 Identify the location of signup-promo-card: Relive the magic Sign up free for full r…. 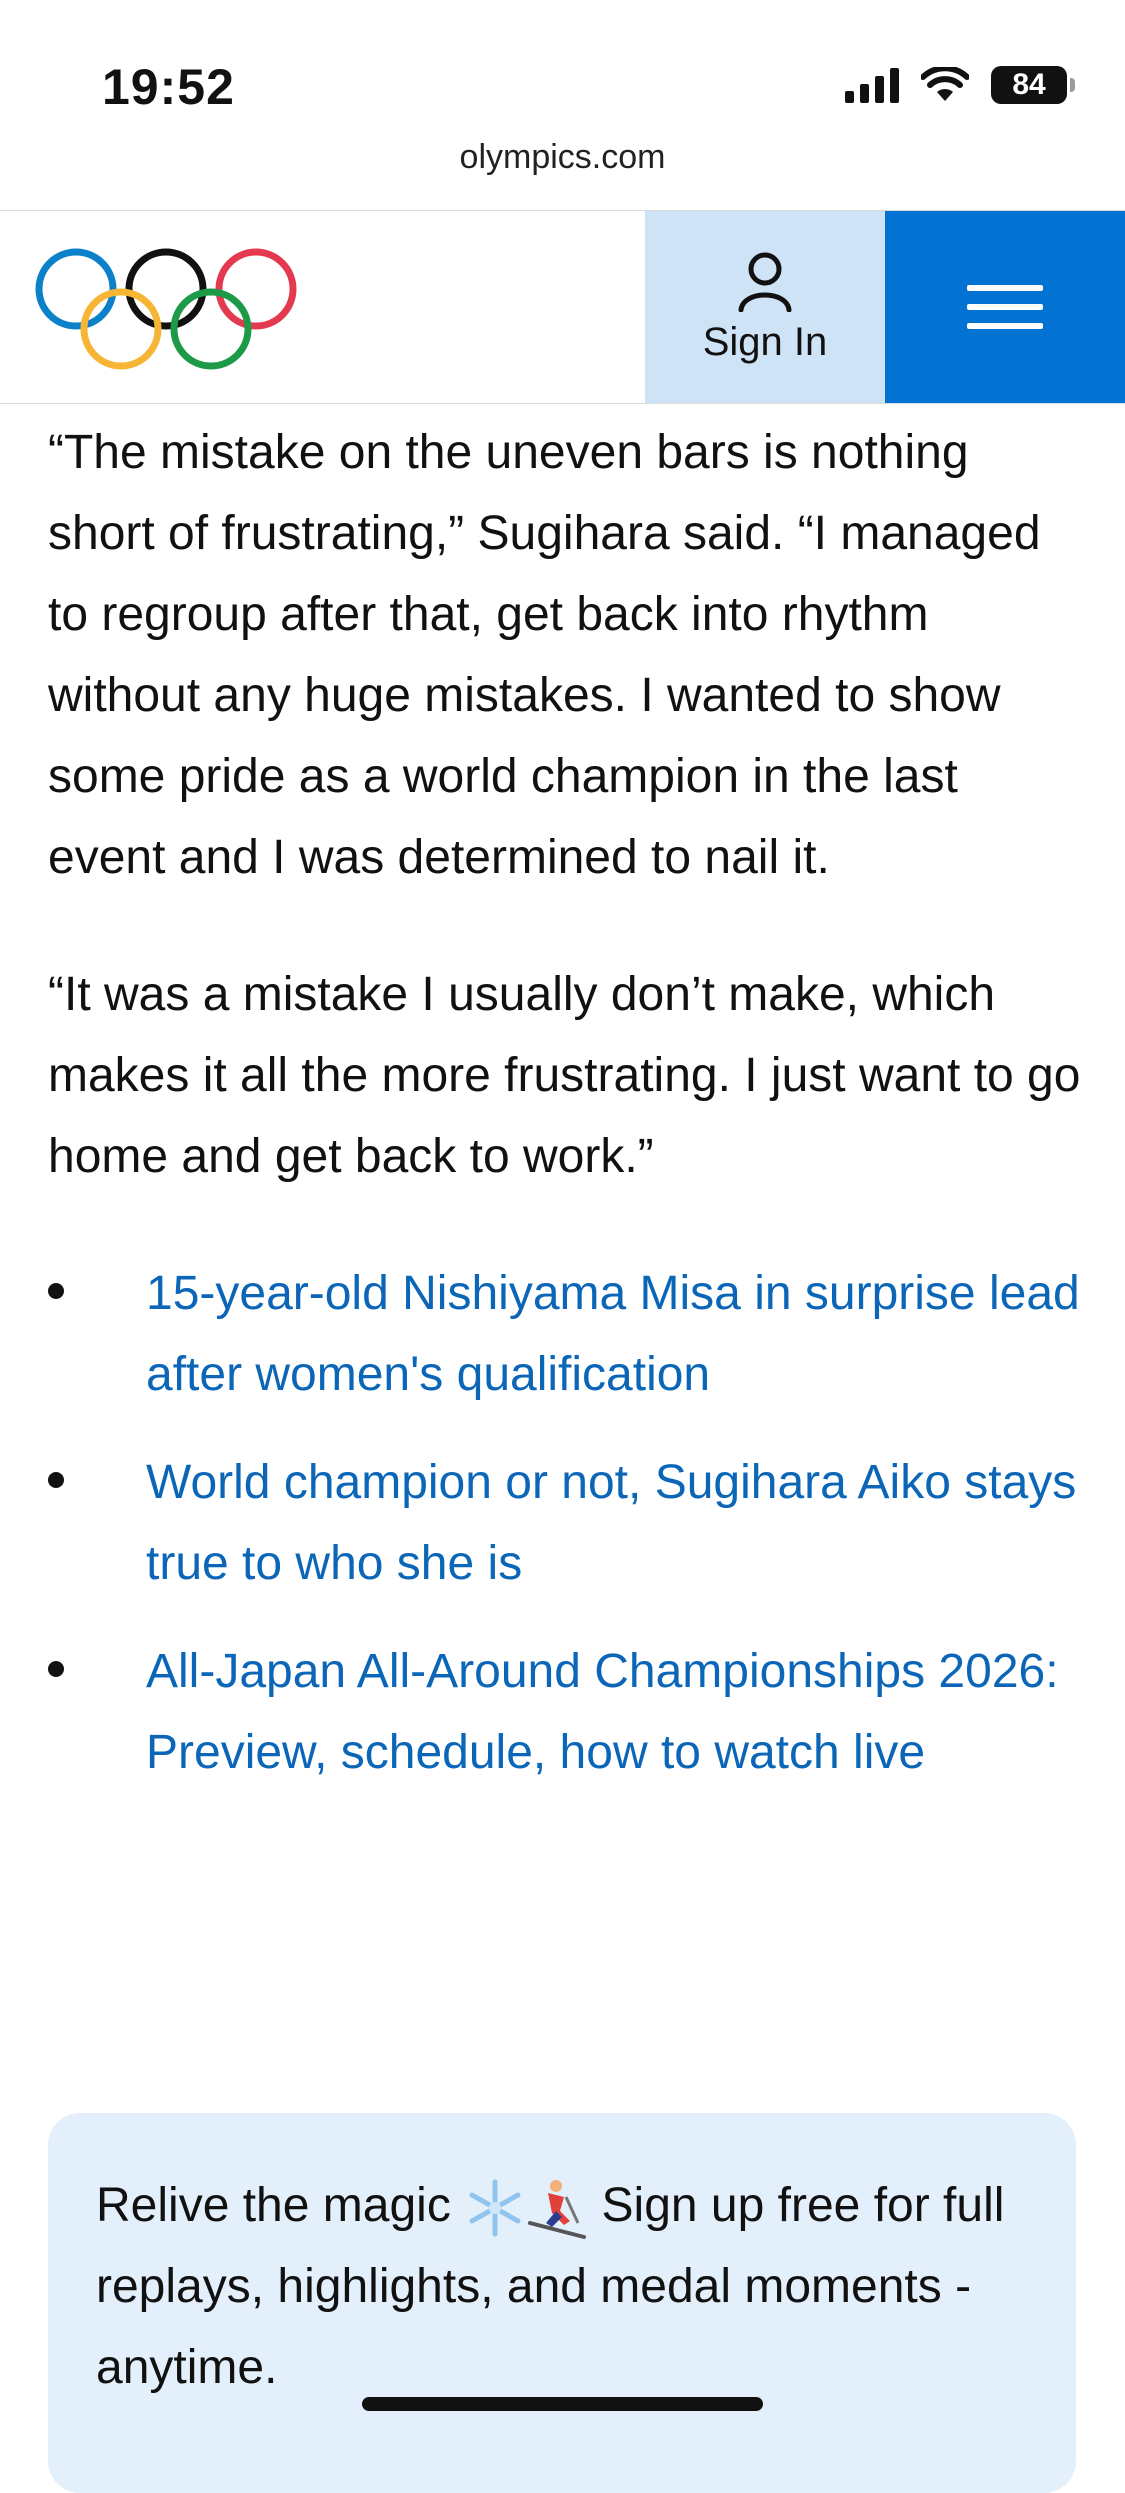
(562, 2303).